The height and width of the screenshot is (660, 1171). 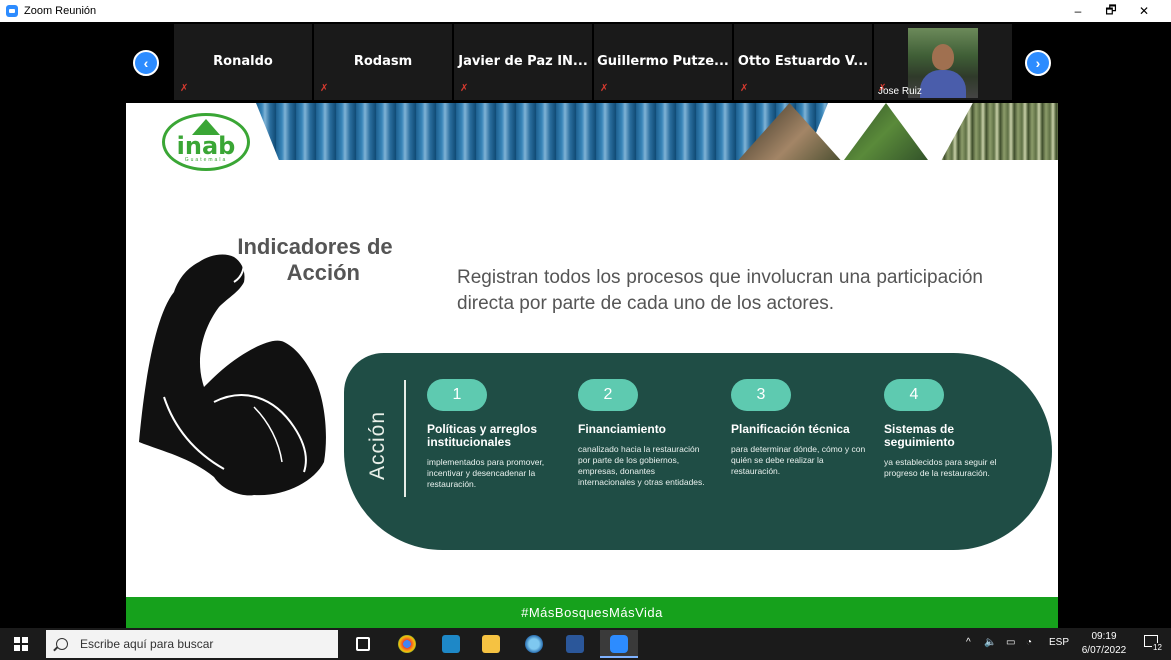 I want to click on step-number-badge: 1, so click(x=457, y=395).